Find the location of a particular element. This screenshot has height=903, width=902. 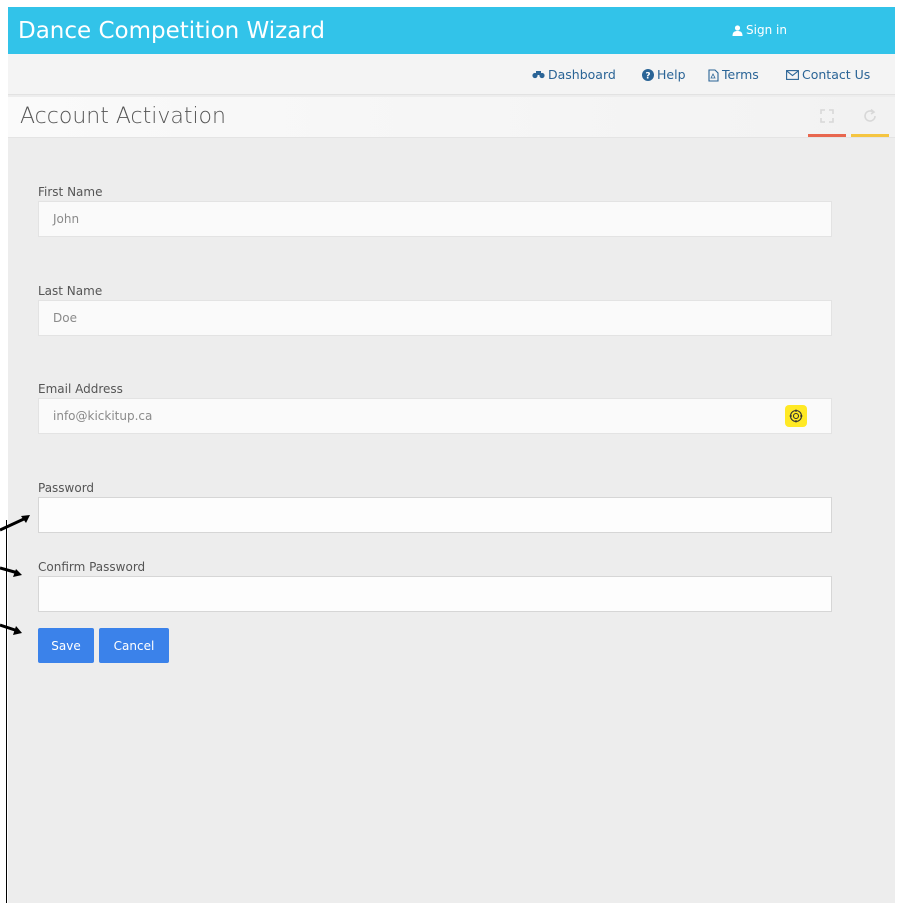

nav-contact: Contact Us is located at coordinates (828, 75).